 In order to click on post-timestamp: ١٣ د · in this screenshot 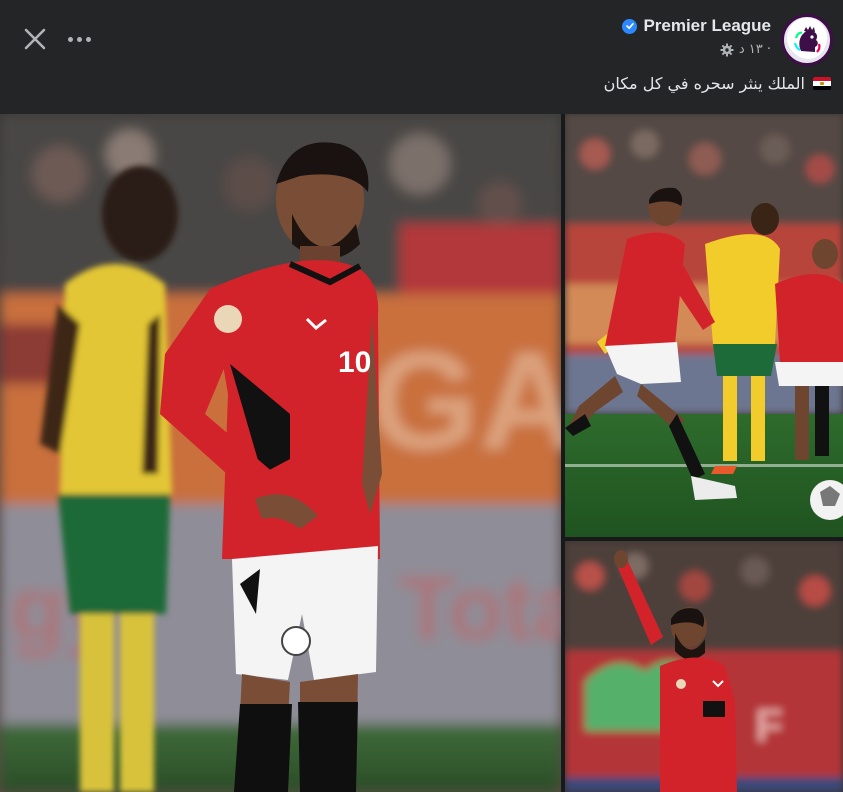, I will do `click(755, 49)`.